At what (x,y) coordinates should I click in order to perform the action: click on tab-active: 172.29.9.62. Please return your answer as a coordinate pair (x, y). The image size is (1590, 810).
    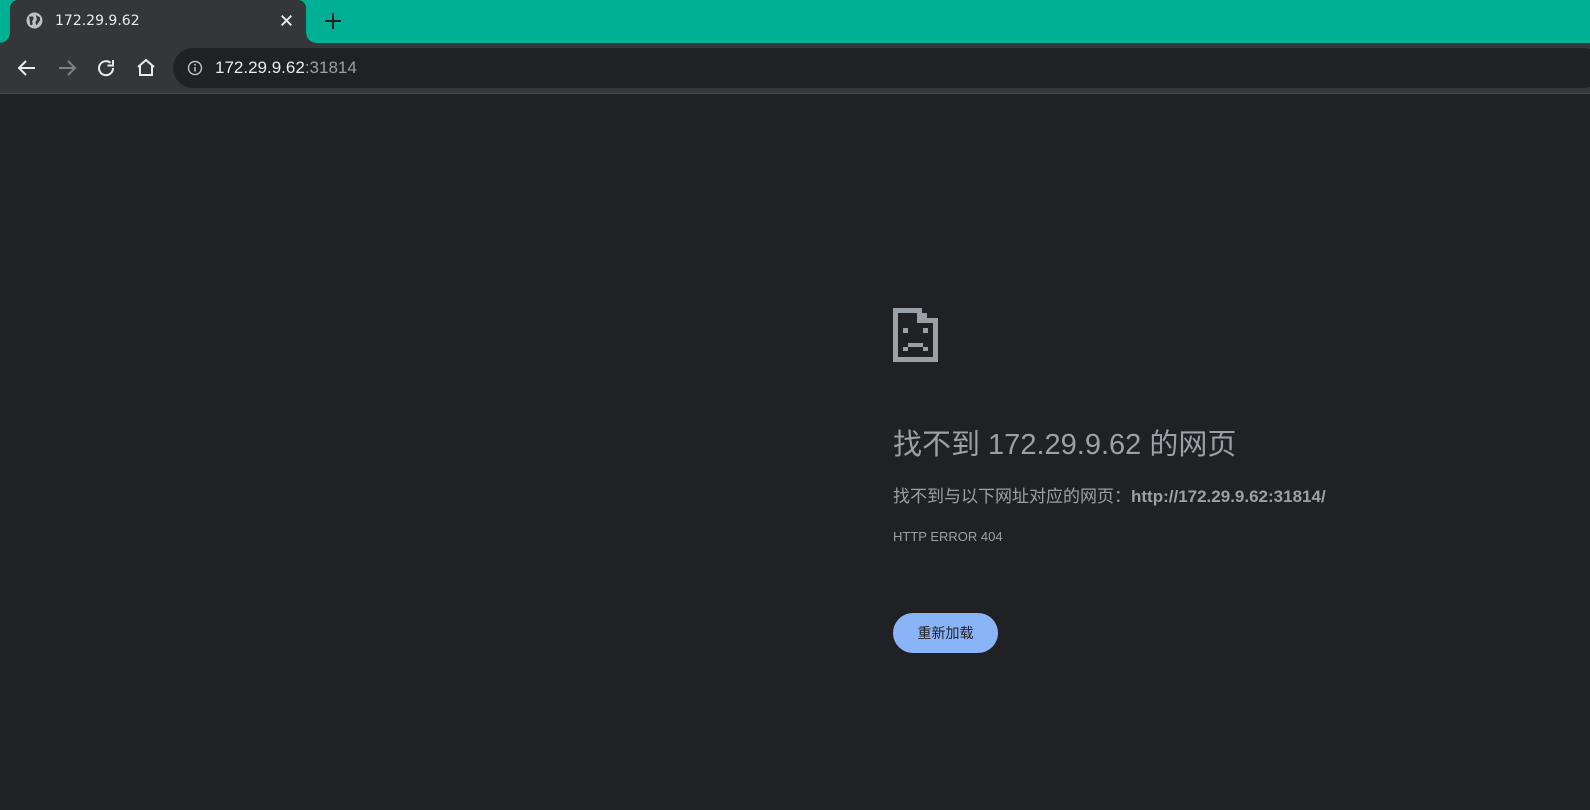
    Looking at the image, I should click on (158, 21).